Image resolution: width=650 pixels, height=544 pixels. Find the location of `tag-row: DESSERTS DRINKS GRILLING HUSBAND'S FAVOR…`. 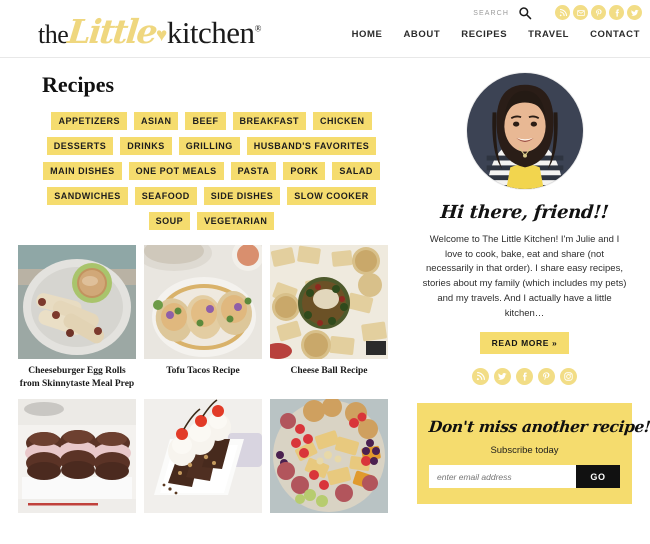

tag-row: DESSERTS DRINKS GRILLING HUSBAND'S FAVOR… is located at coordinates (211, 146).